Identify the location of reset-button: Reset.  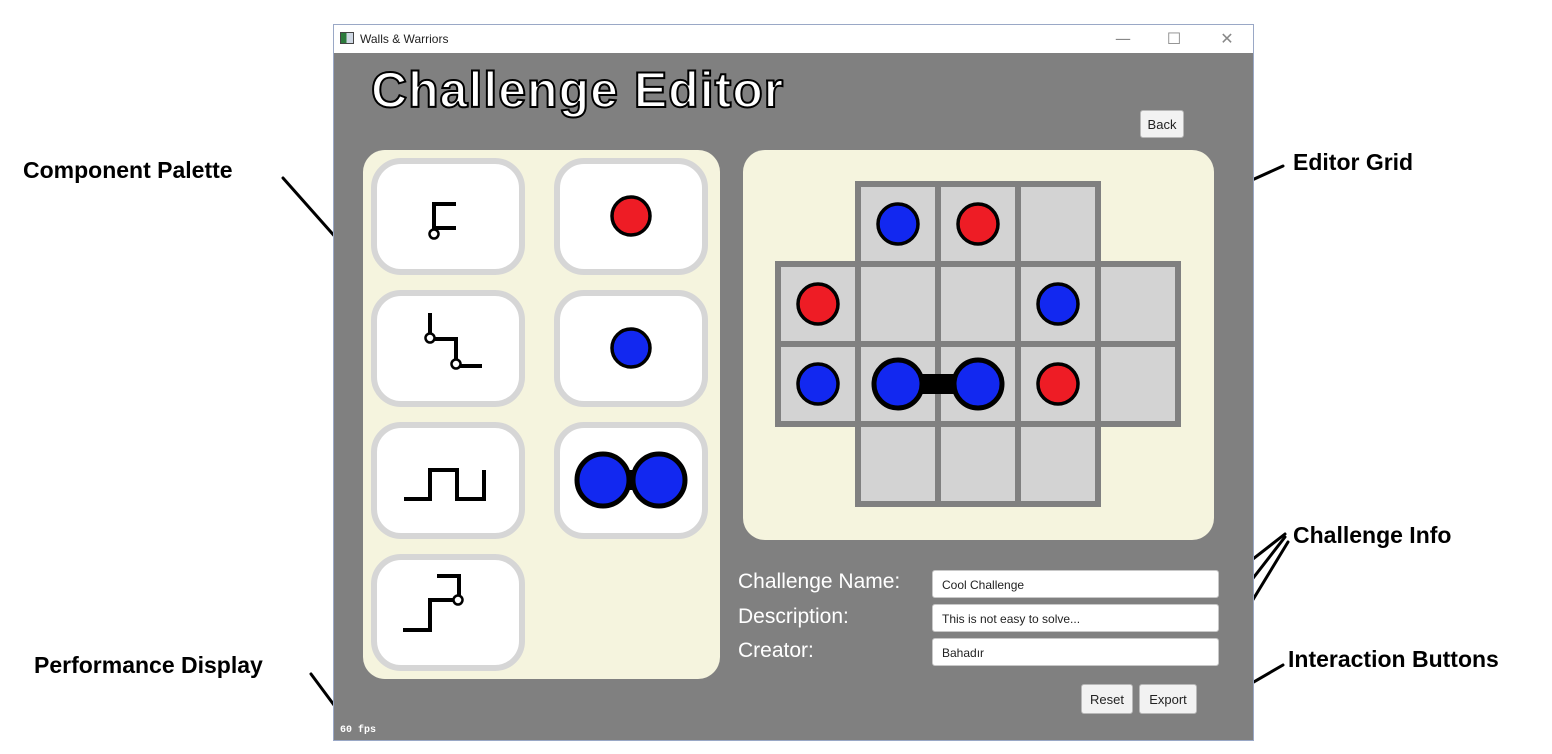
(1107, 699).